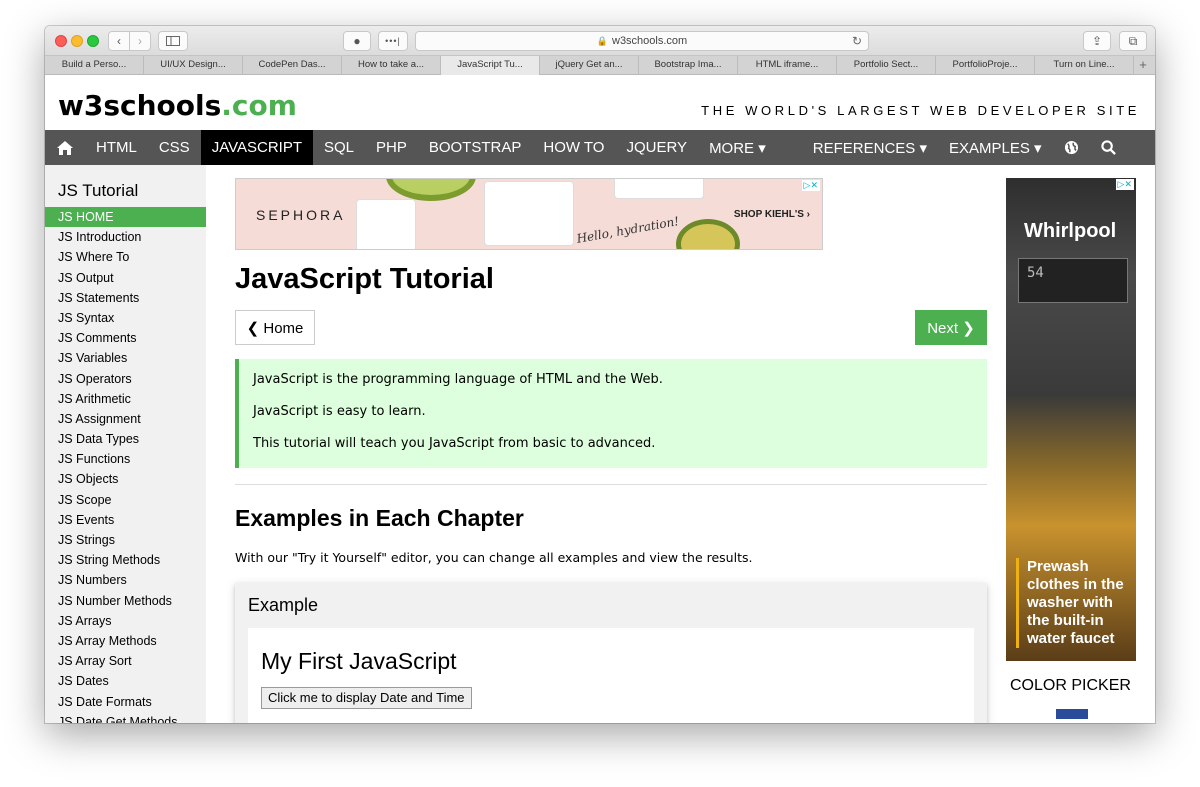  What do you see at coordinates (357, 41) in the screenshot?
I see `evernote-extension-button: ●` at bounding box center [357, 41].